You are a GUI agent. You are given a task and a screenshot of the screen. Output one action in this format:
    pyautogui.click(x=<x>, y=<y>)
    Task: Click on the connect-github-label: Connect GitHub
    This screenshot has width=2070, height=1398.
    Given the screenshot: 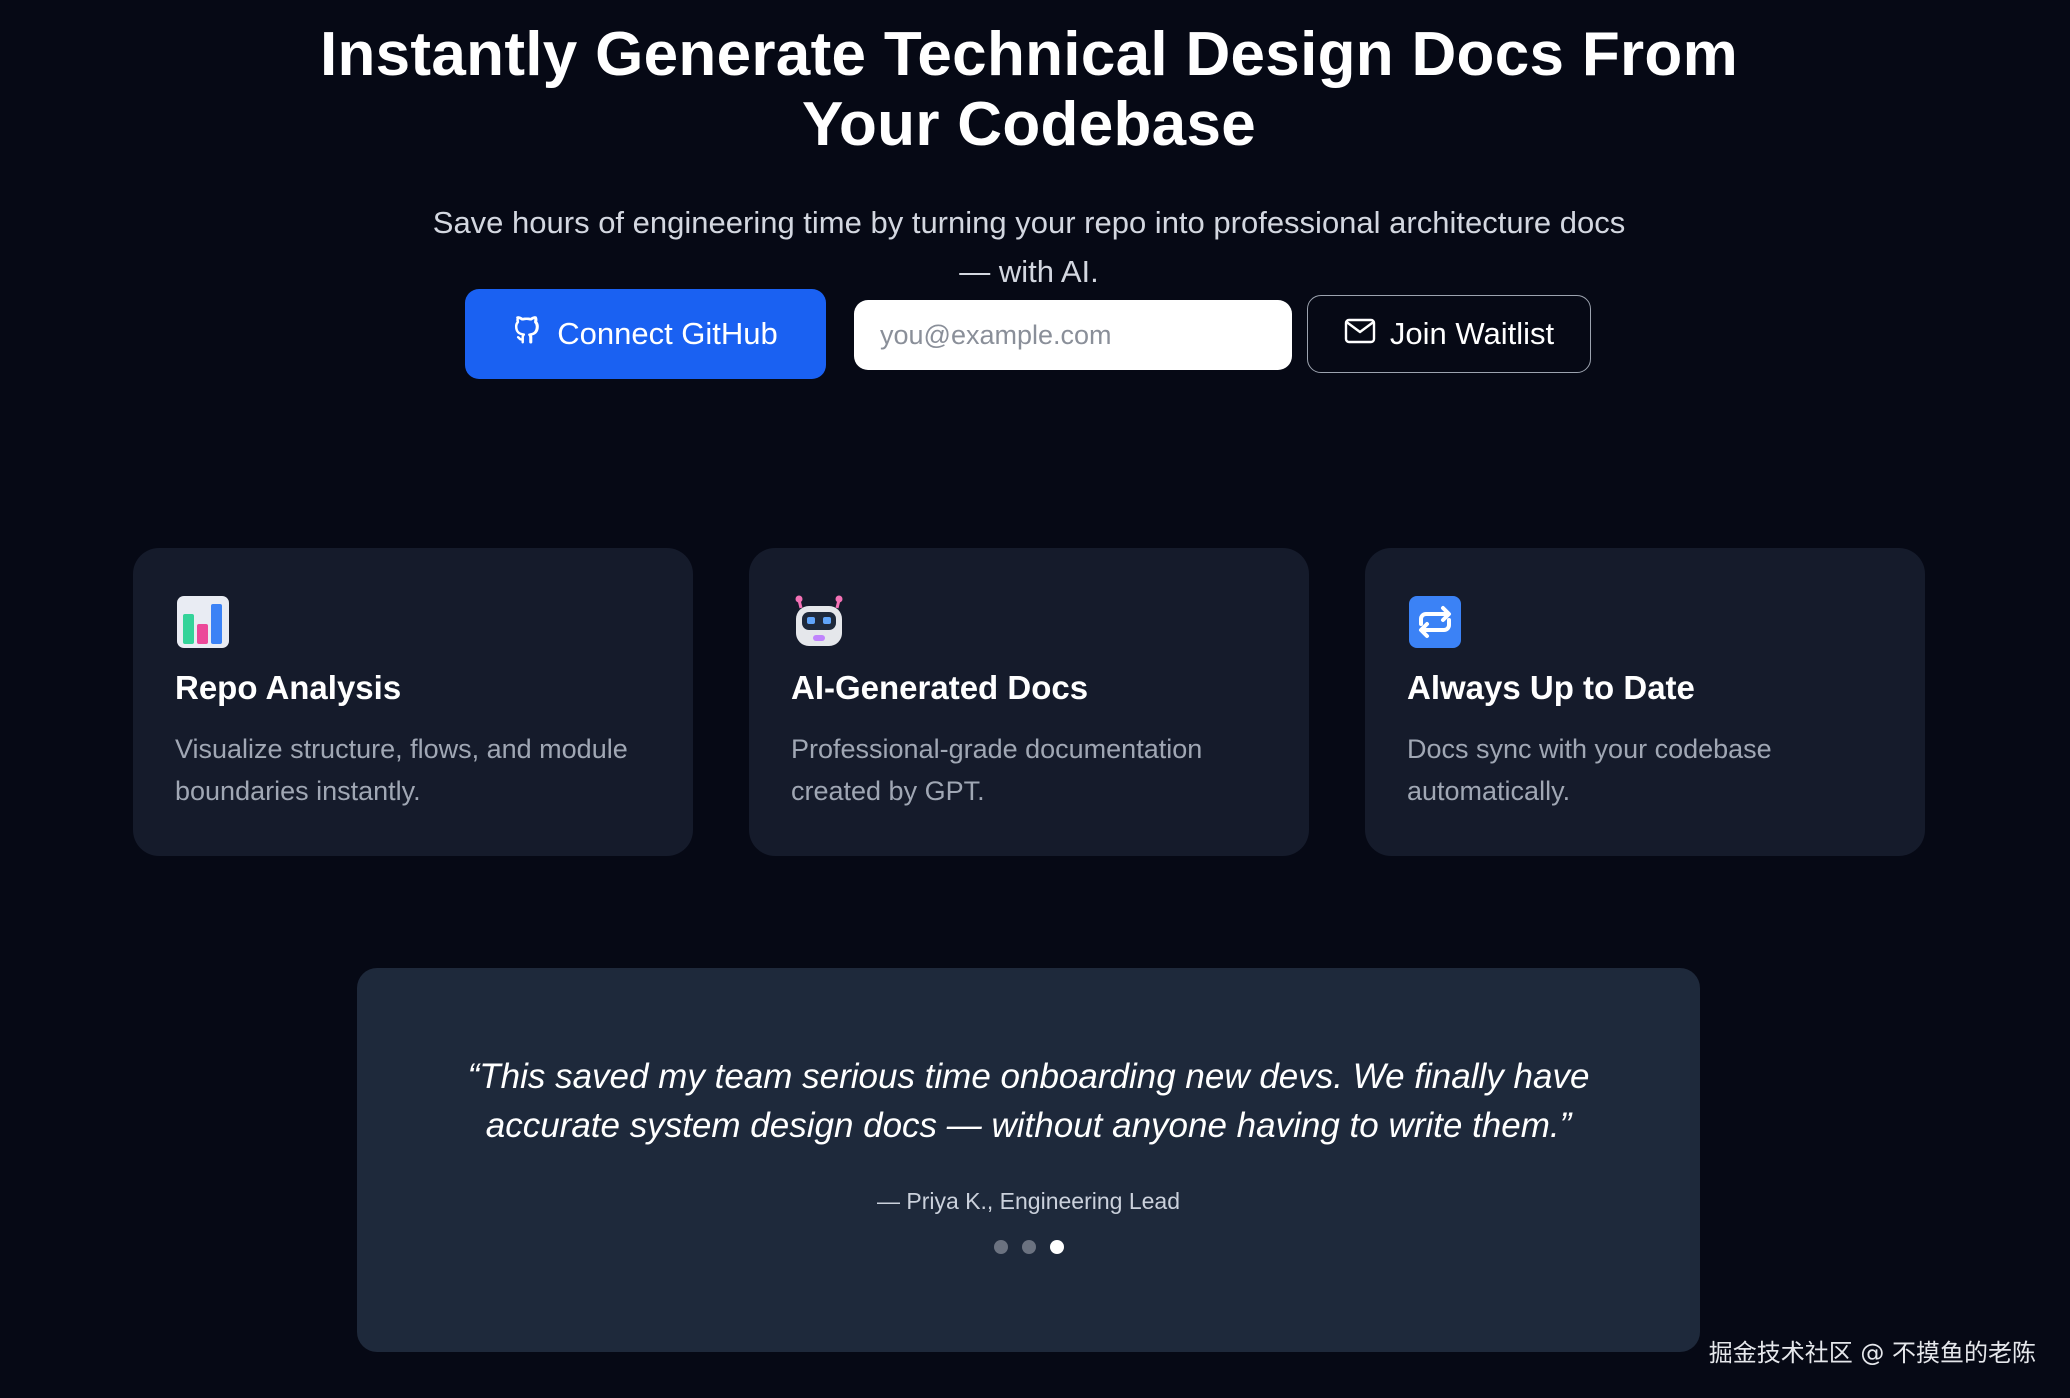 What is the action you would take?
    pyautogui.click(x=667, y=333)
    